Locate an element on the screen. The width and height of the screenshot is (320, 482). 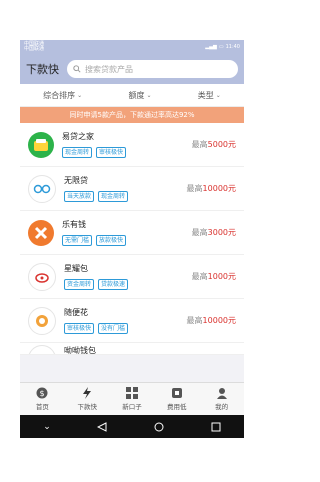
search-icon is located at coordinates (77, 69).